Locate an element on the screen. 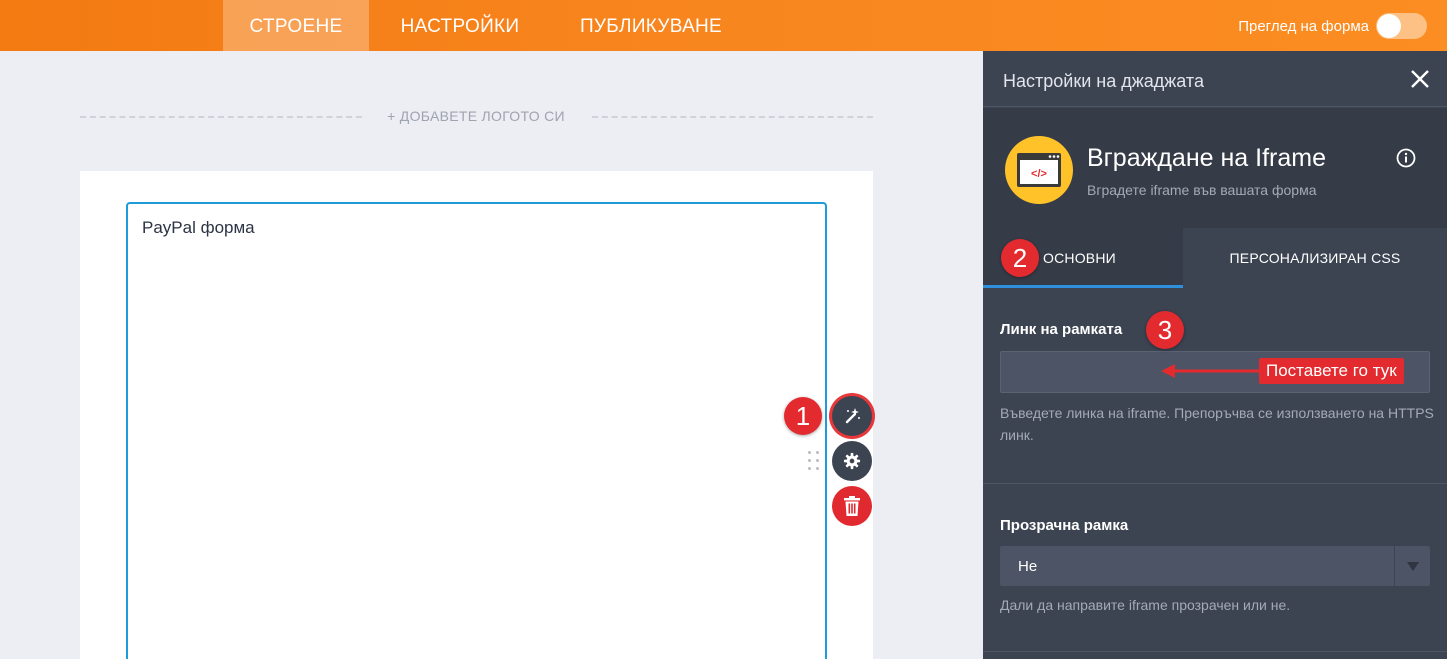 This screenshot has width=1447, height=659. panel-tabs: ОСНОВНИ ПЕРСОНАЛИЗИРАН CSS is located at coordinates (1215, 258).